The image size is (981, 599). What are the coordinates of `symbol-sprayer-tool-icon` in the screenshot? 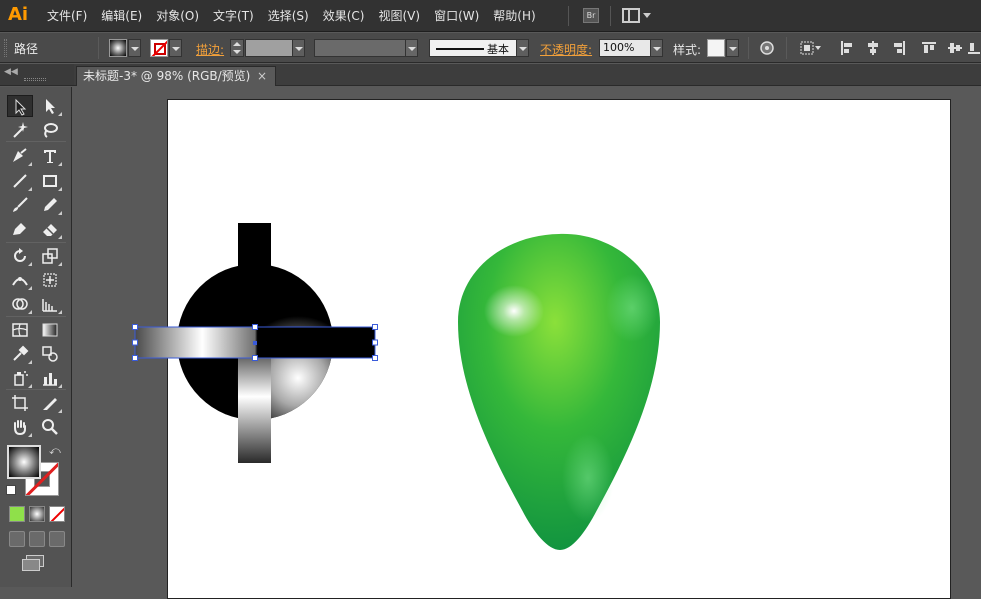 It's located at (21, 378).